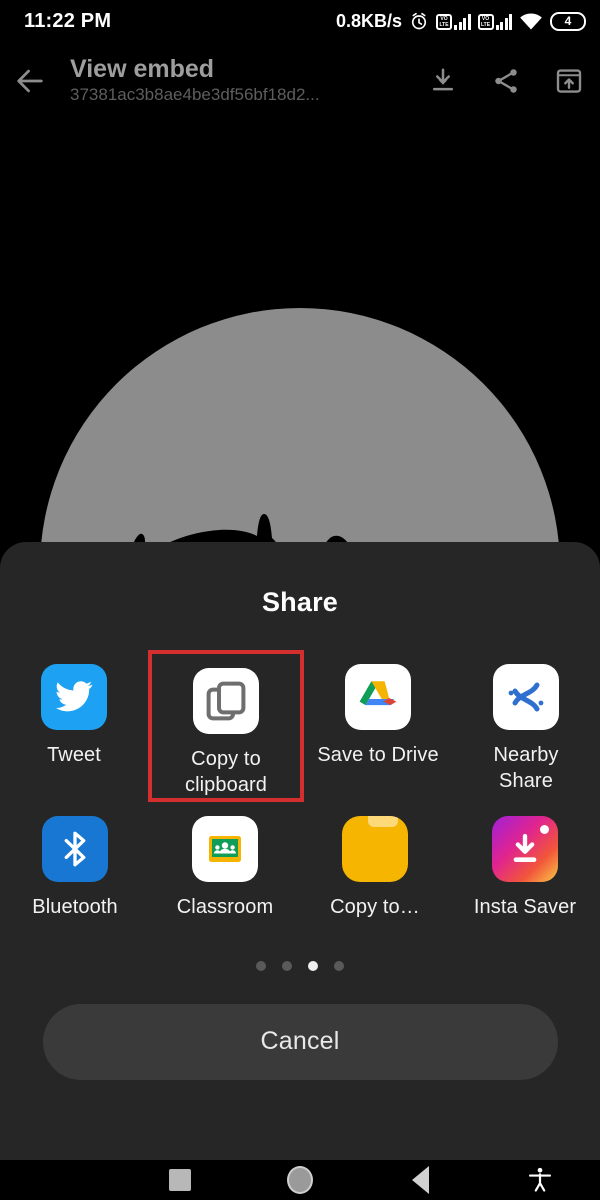 The width and height of the screenshot is (600, 1200). I want to click on insta-saver-dot, so click(544, 830).